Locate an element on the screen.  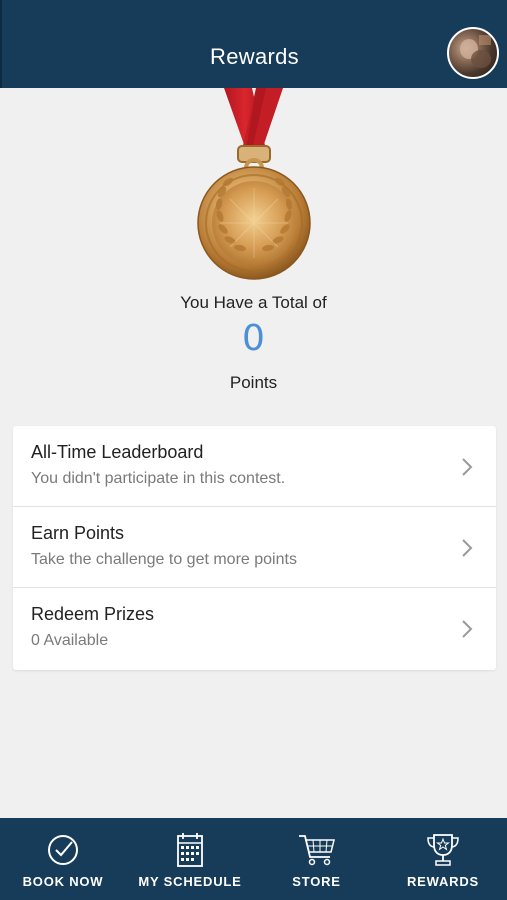
avatar-photo-icon is located at coordinates (475, 51).